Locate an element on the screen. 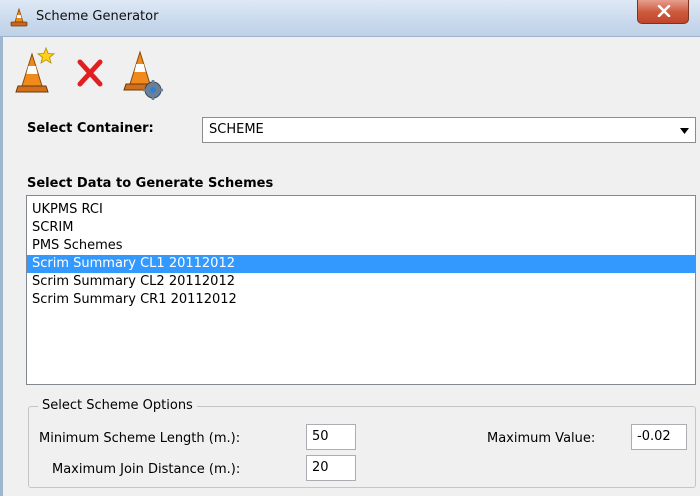  scheme-settings-button is located at coordinates (142, 73).